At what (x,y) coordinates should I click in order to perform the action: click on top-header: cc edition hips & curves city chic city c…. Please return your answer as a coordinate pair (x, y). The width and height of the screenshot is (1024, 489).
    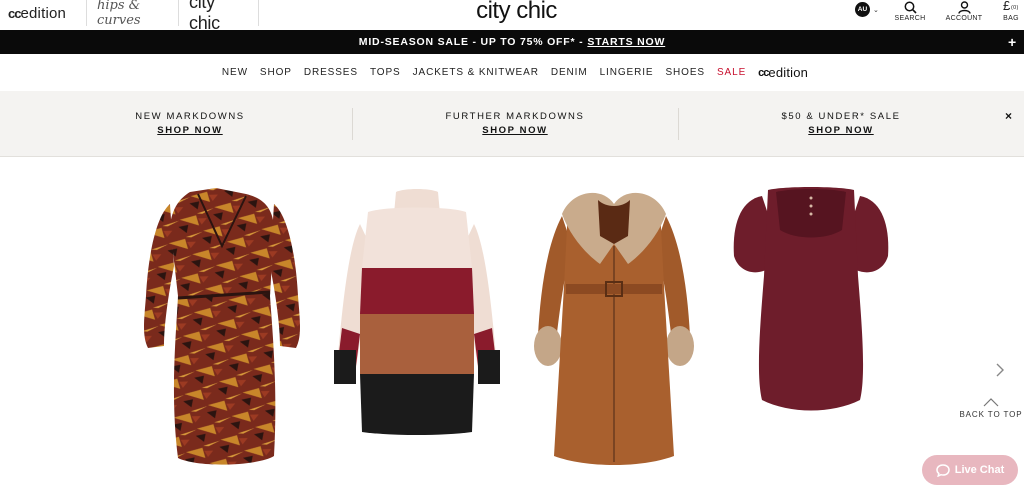
    Looking at the image, I should click on (512, 16).